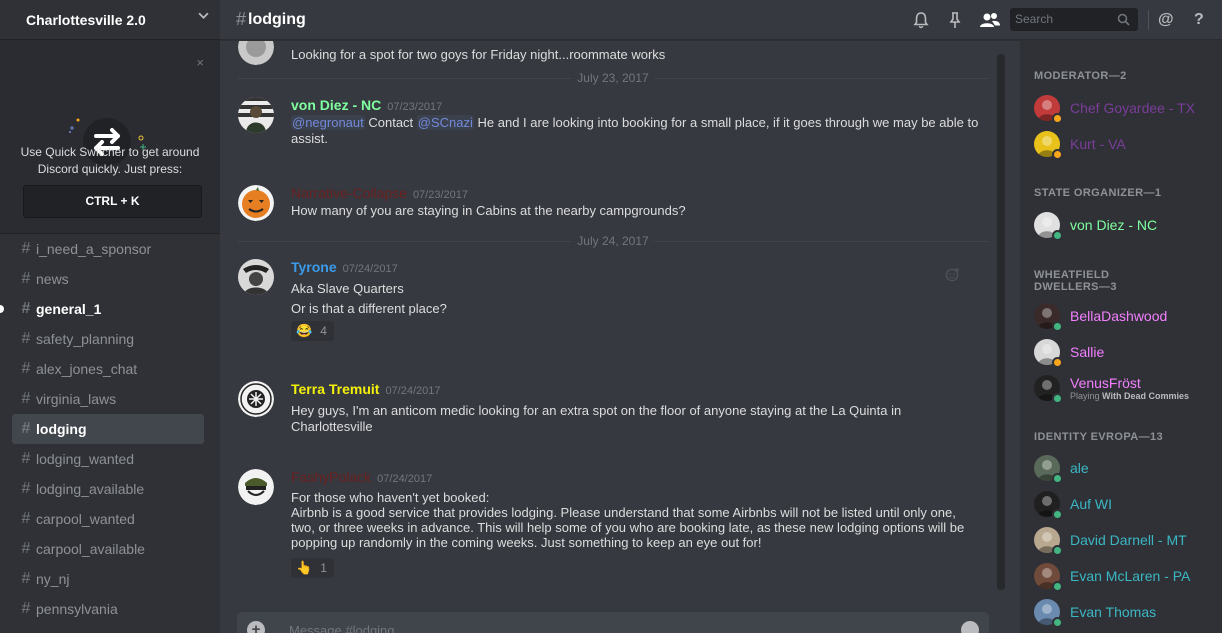 This screenshot has height=633, width=1222. What do you see at coordinates (613, 78) in the screenshot?
I see `date-divider-label: July 23, 2017` at bounding box center [613, 78].